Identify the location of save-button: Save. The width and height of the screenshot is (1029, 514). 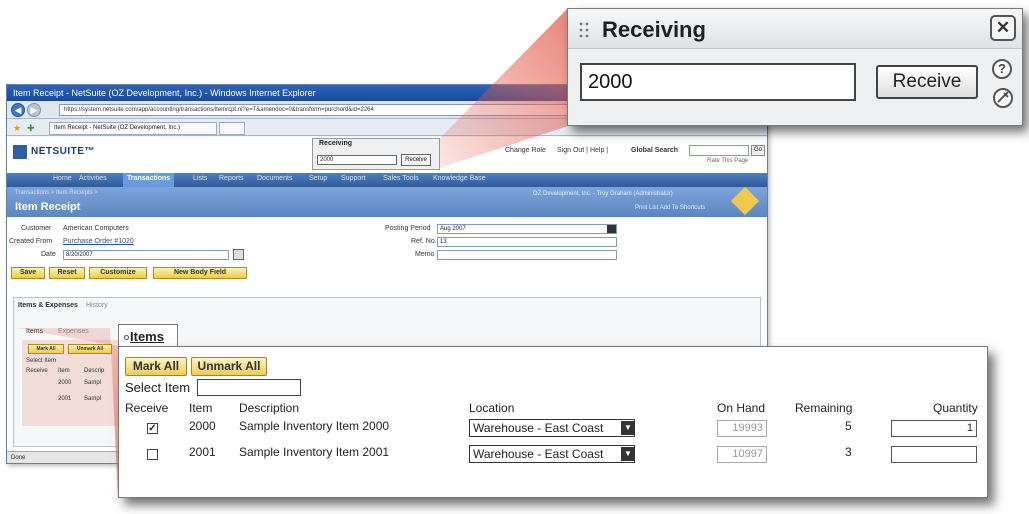
(28, 273).